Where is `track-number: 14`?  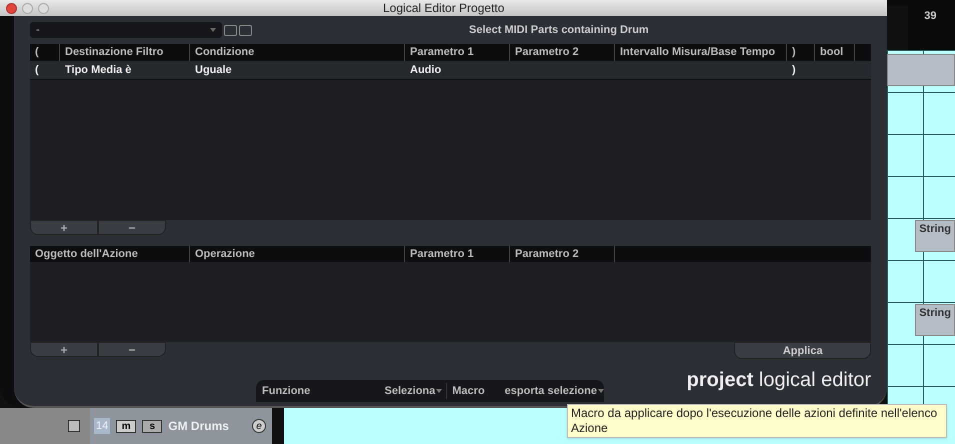 track-number: 14 is located at coordinates (102, 426).